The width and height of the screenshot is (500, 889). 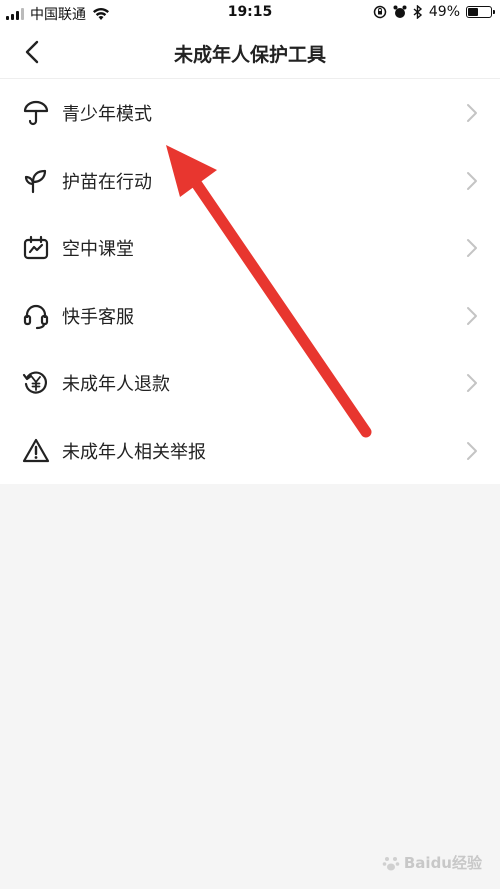 What do you see at coordinates (250, 113) in the screenshot?
I see `menu-item-teen-mode: 青少年模式` at bounding box center [250, 113].